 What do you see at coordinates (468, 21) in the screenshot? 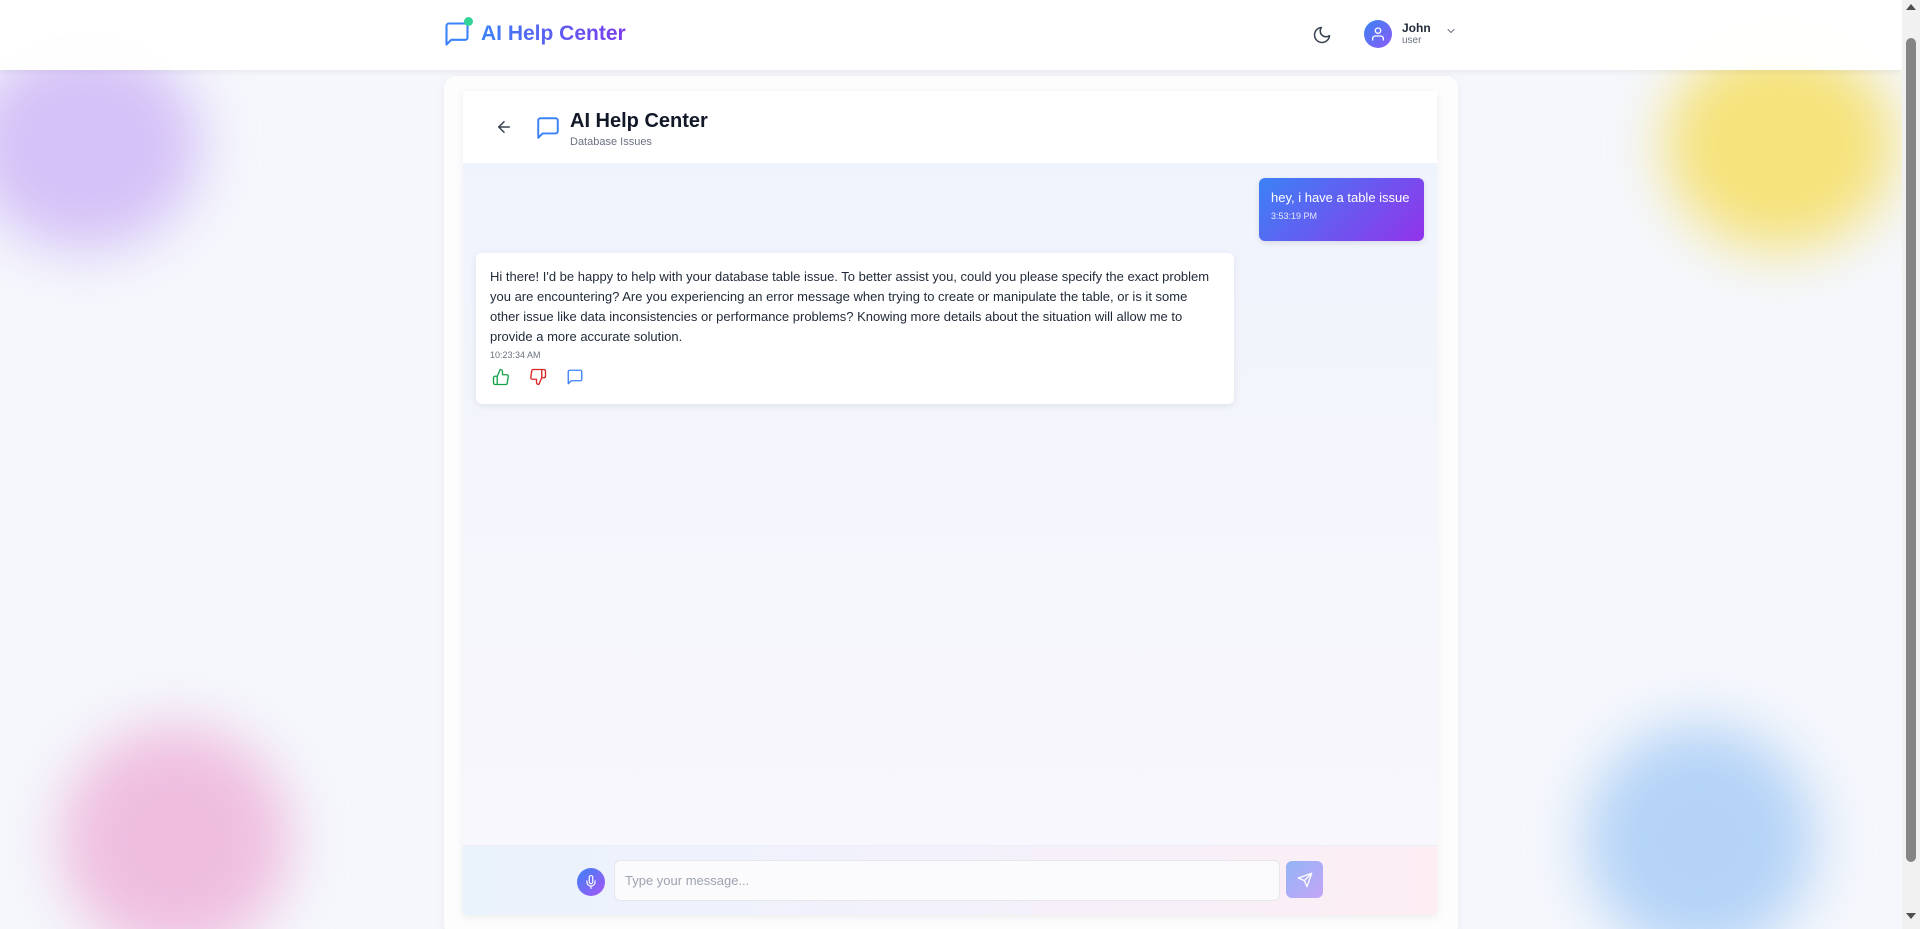
I see `online-status-dot` at bounding box center [468, 21].